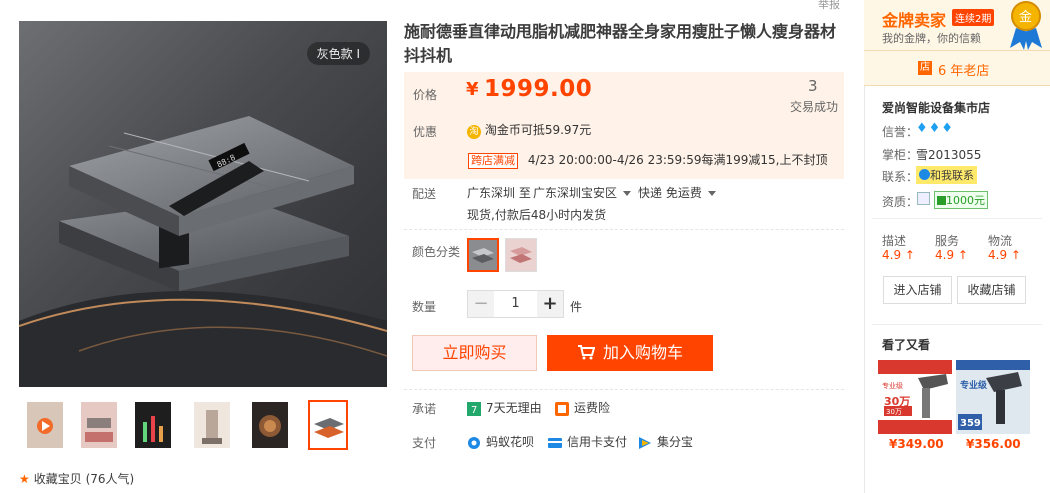 Image resolution: width=1050 pixels, height=493 pixels. Describe the element at coordinates (892, 385) in the screenshot. I see `rec-1-text-a: 专业级` at that location.